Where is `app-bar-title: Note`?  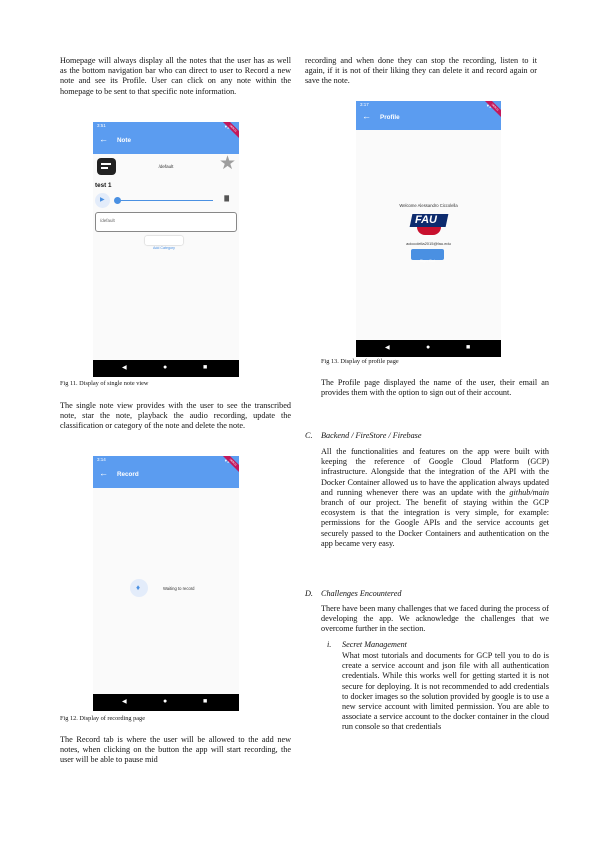 app-bar-title: Note is located at coordinates (124, 140).